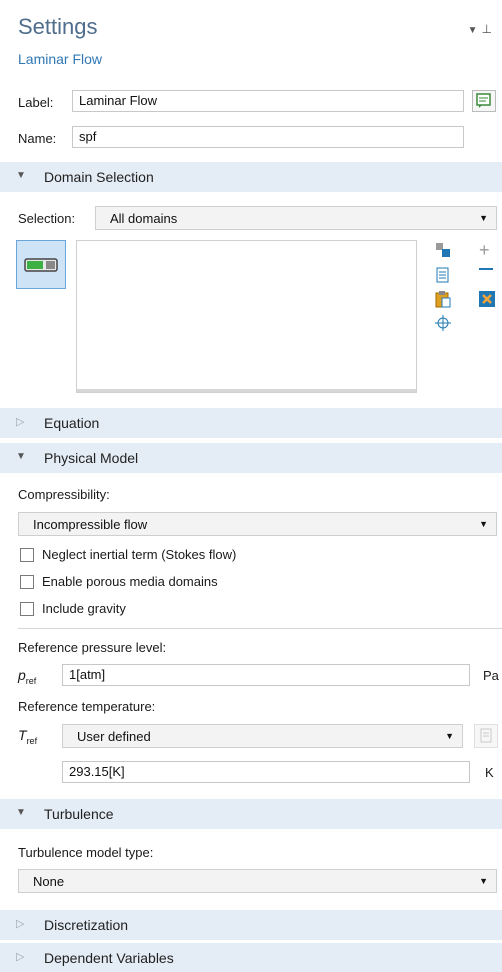 This screenshot has width=502, height=972. I want to click on porous-media-checkbox-row: Enable porous media domains, so click(119, 581).